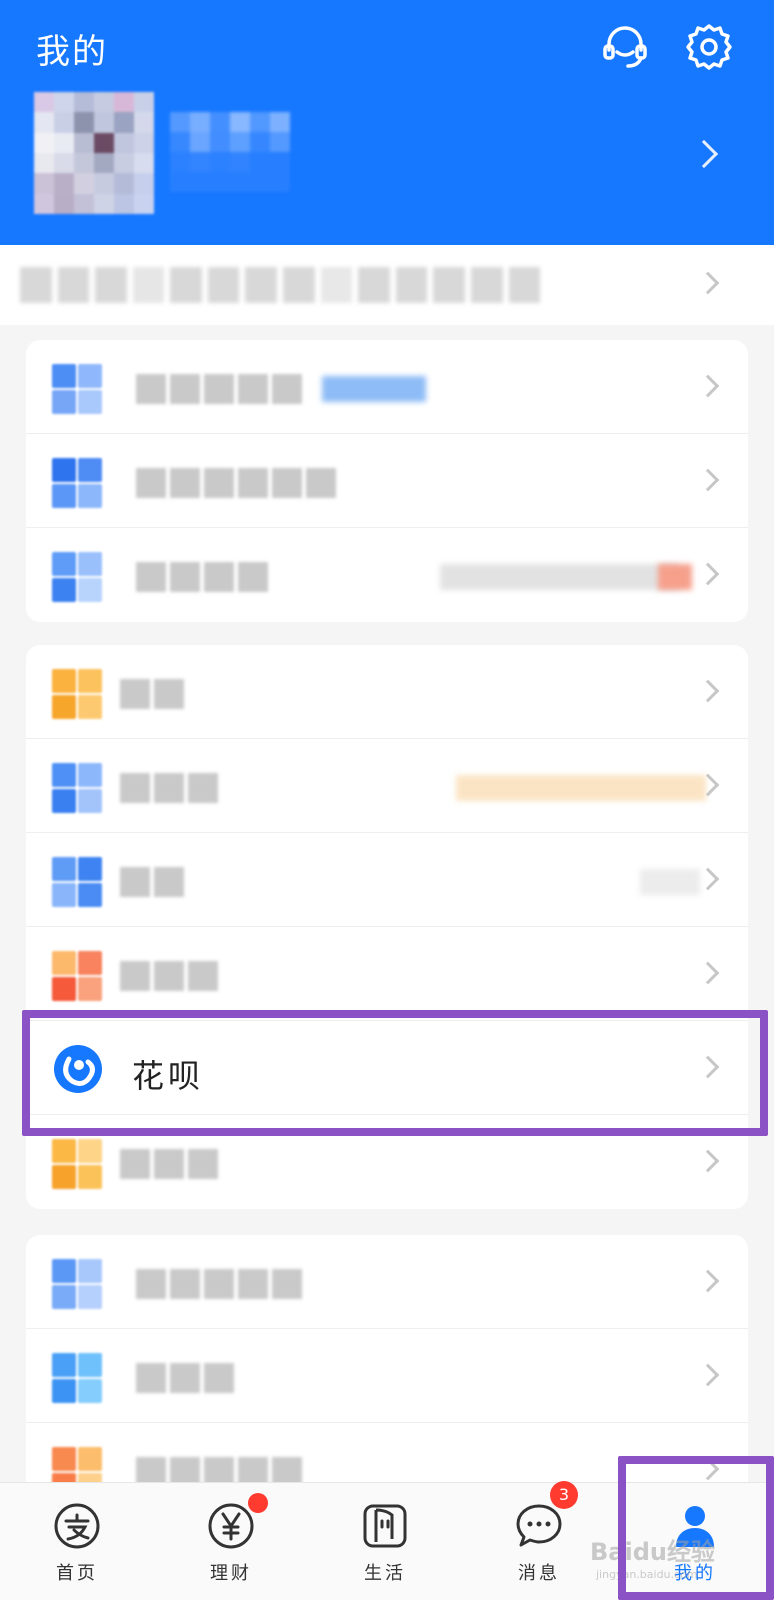 This screenshot has height=1600, width=774. I want to click on huabei-label: 花呗, so click(168, 1076).